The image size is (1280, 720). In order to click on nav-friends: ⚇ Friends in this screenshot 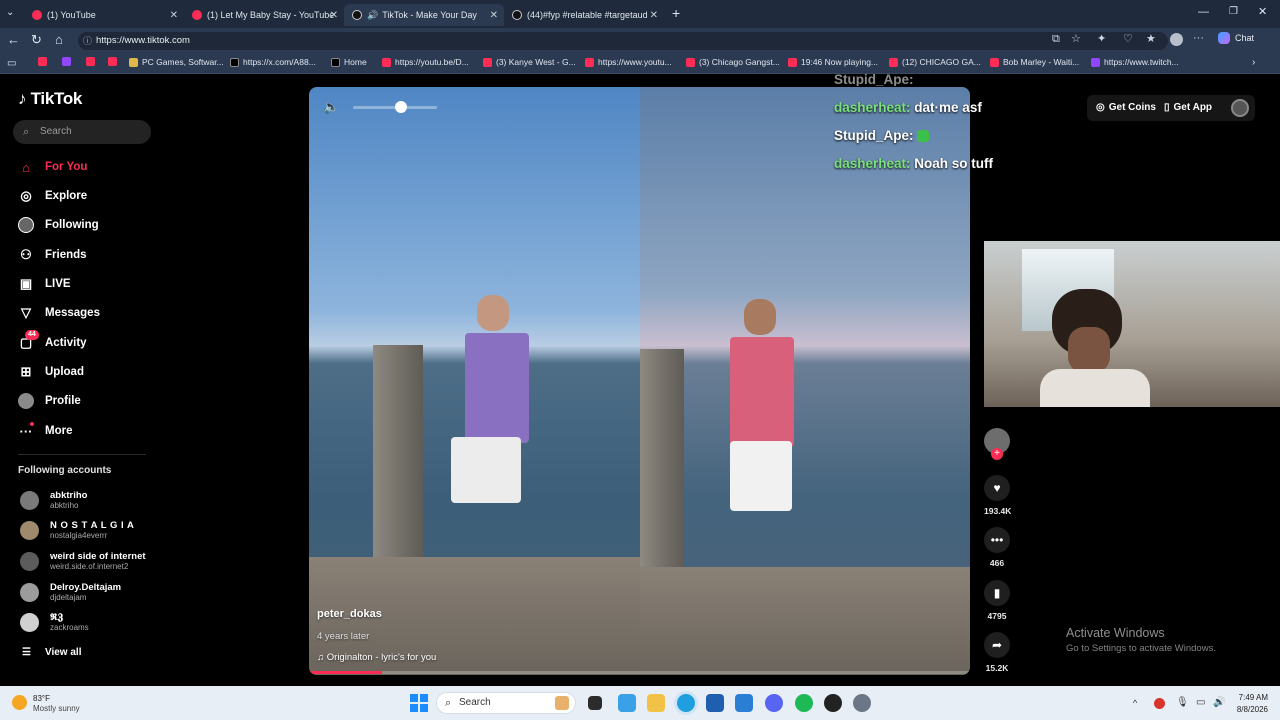, I will do `click(52, 255)`.